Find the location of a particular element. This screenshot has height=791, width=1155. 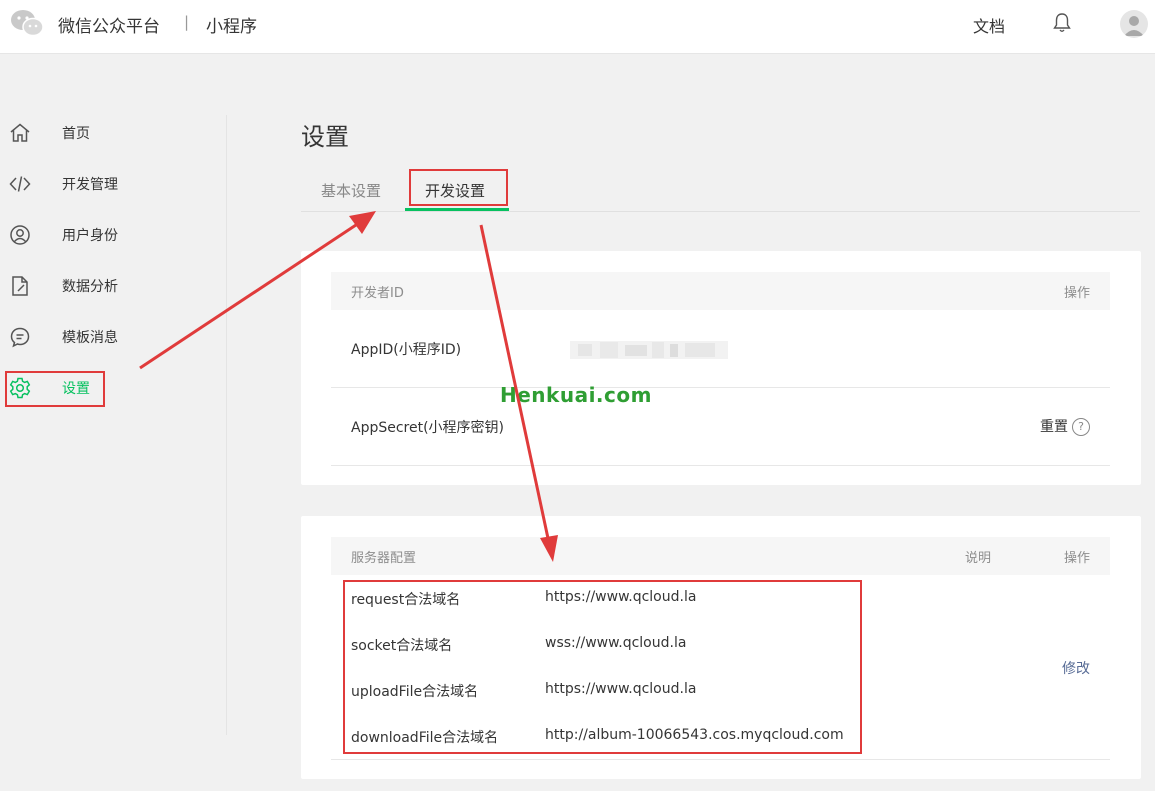

top-bar: 微信公众平台 | 小程序 文档 is located at coordinates (577, 27).